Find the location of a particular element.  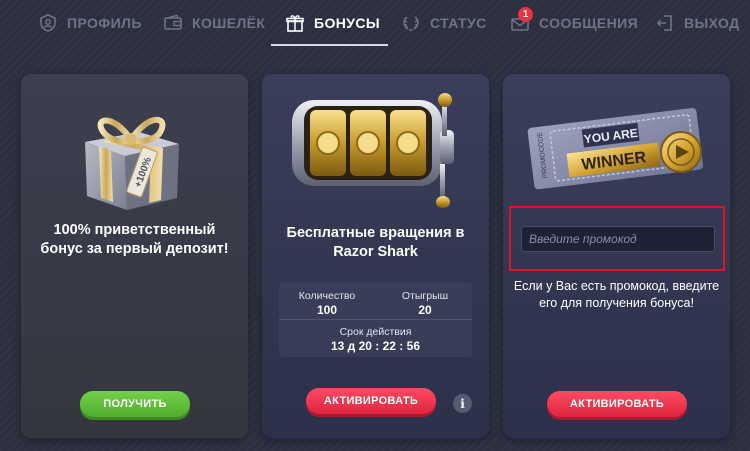

nav-tab-label: БОНУСЫ is located at coordinates (347, 23).